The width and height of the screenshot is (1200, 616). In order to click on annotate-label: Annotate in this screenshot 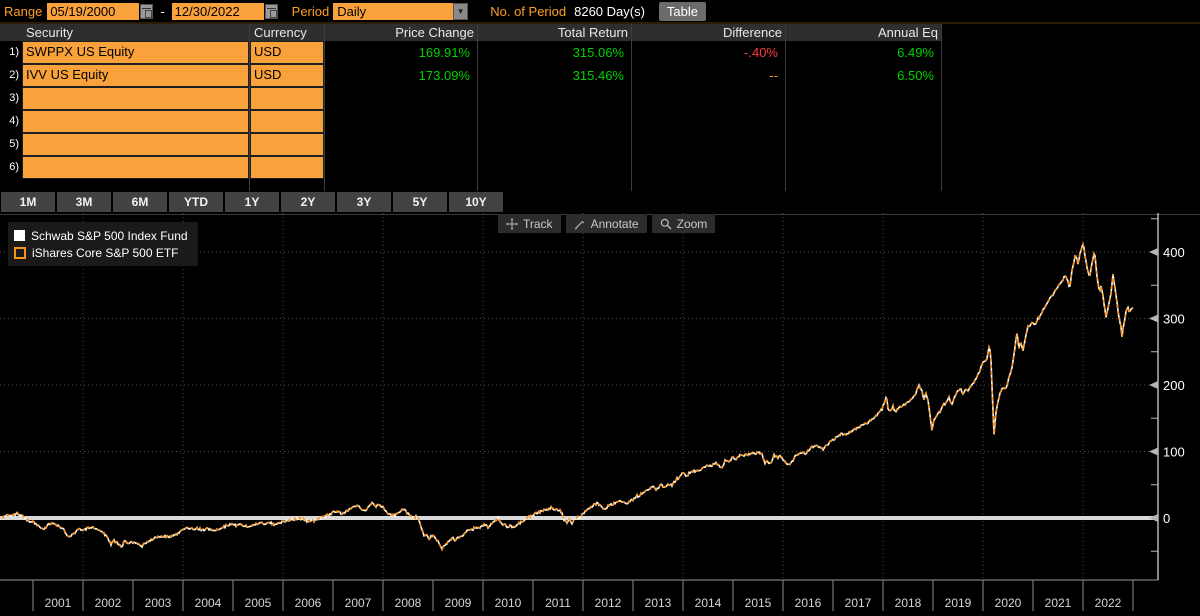, I will do `click(614, 223)`.